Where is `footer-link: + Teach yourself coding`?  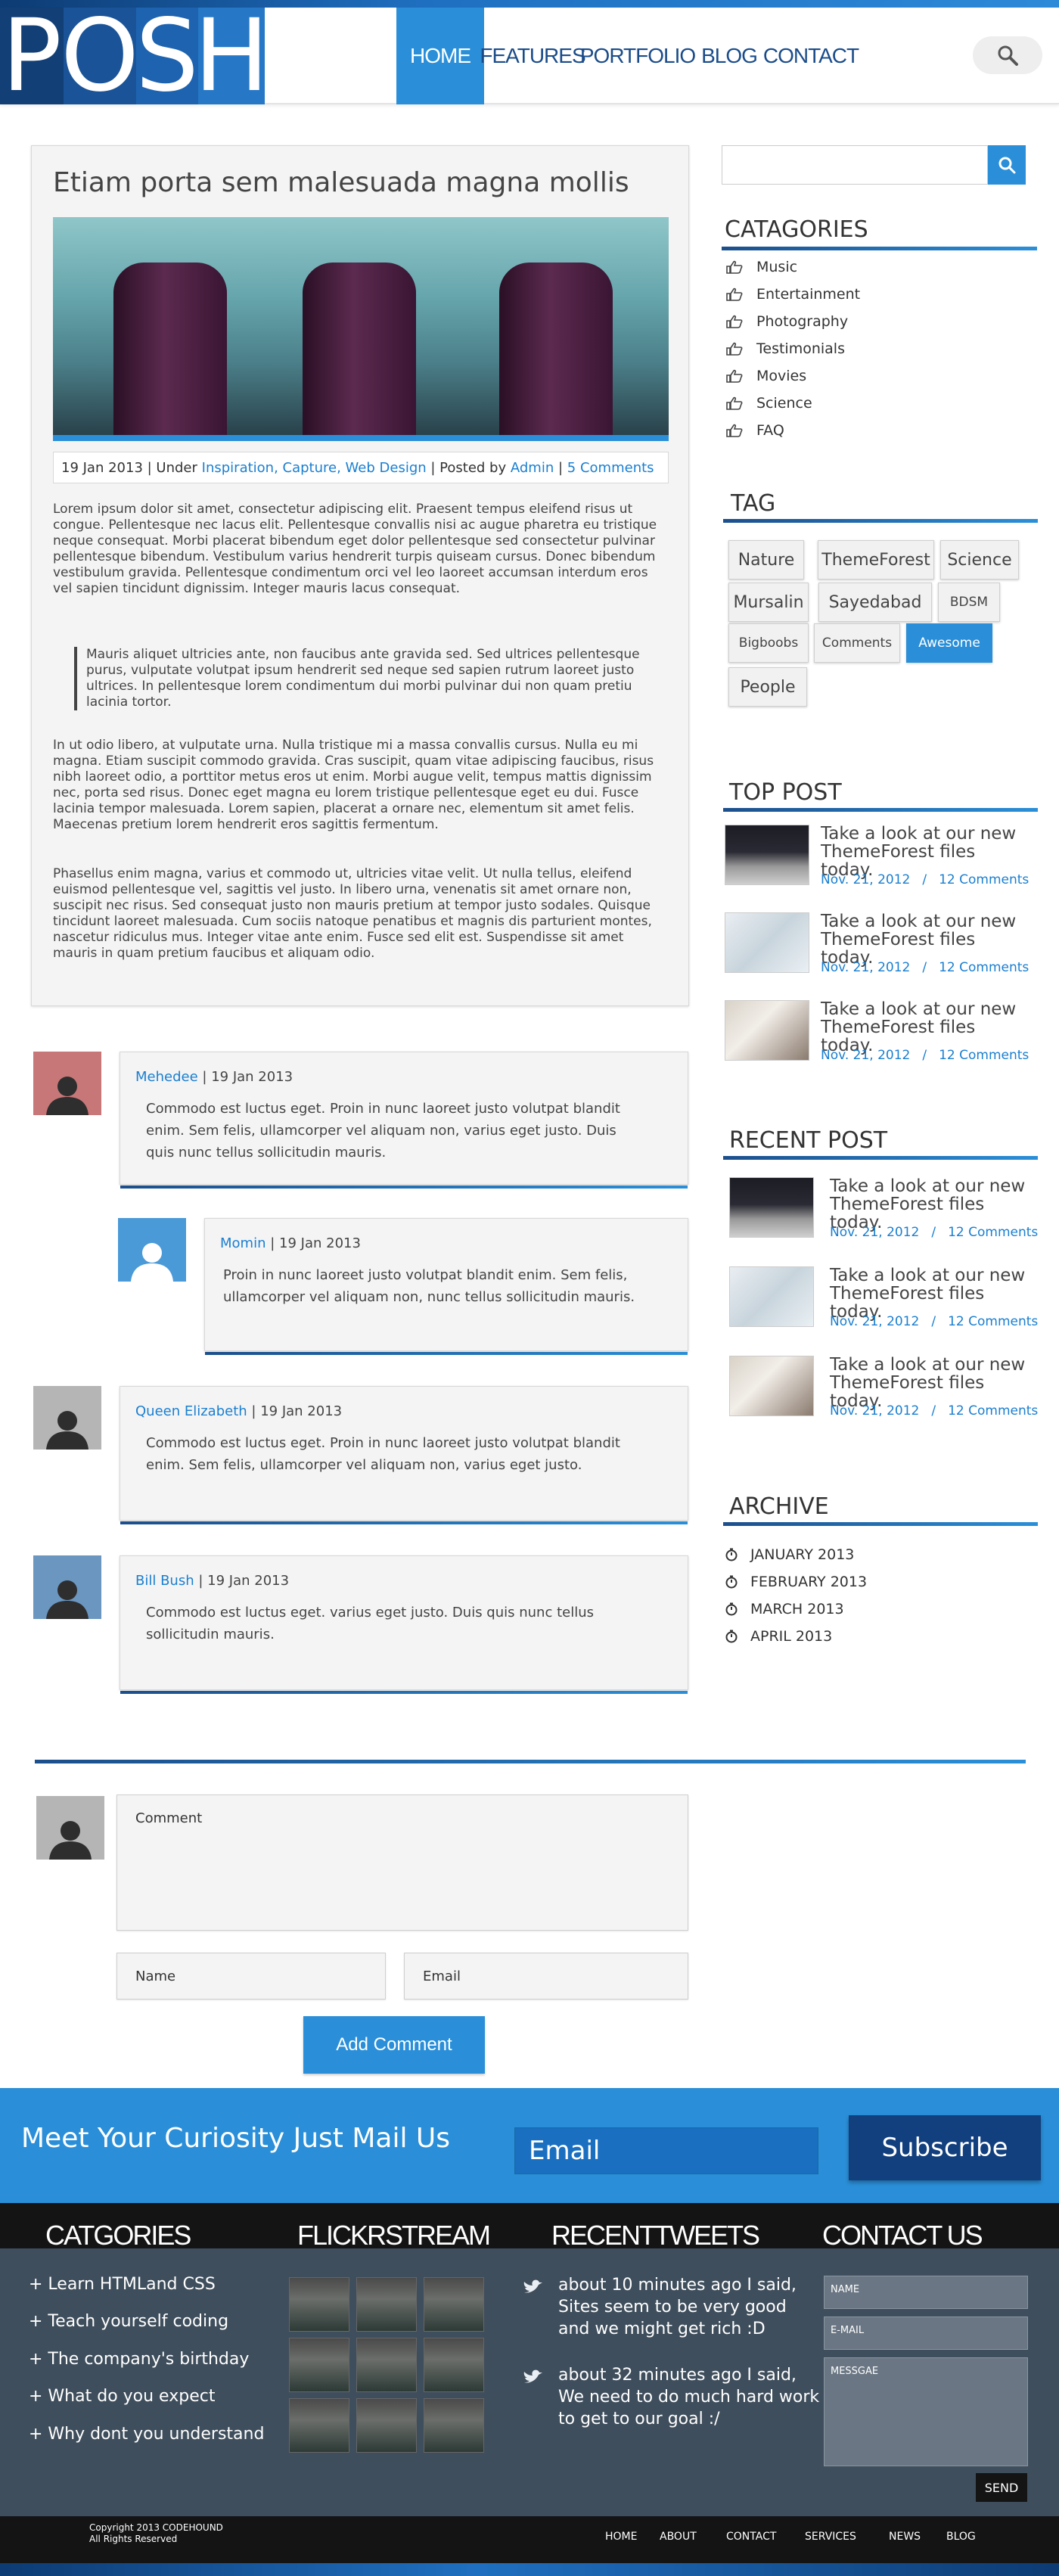 footer-link: + Teach yourself coding is located at coordinates (128, 2321).